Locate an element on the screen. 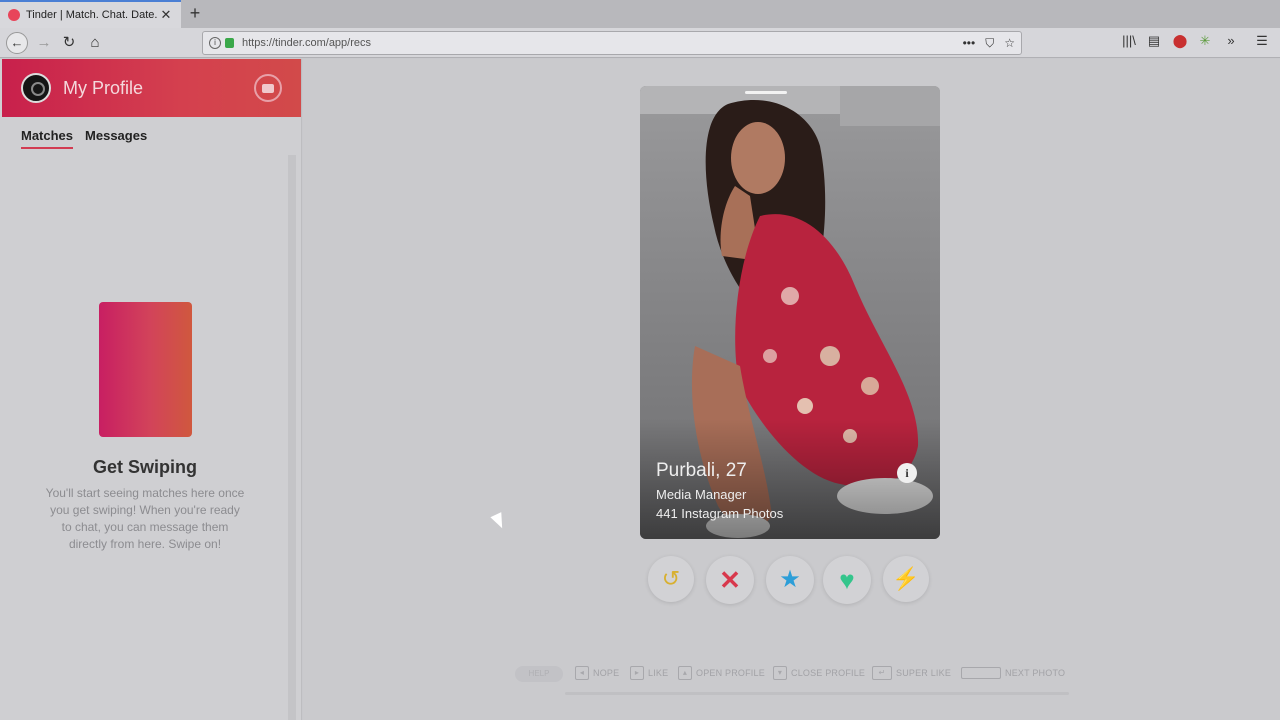 The height and width of the screenshot is (720, 1280). help-item-super-like: ↵ SUPER LIKE is located at coordinates (911, 673).